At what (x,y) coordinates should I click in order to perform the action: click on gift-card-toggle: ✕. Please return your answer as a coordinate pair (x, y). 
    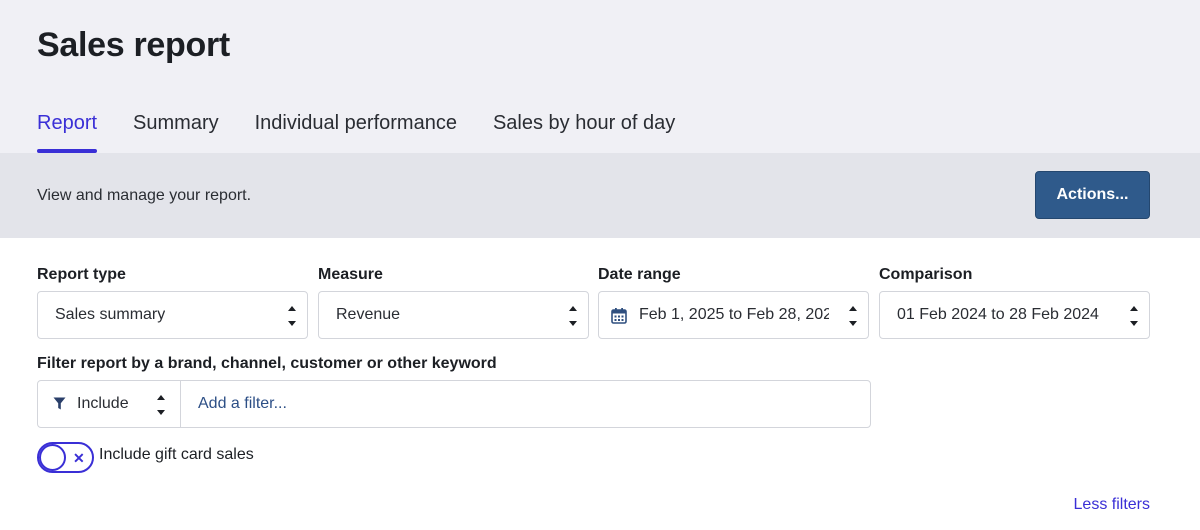
    Looking at the image, I should click on (65, 457).